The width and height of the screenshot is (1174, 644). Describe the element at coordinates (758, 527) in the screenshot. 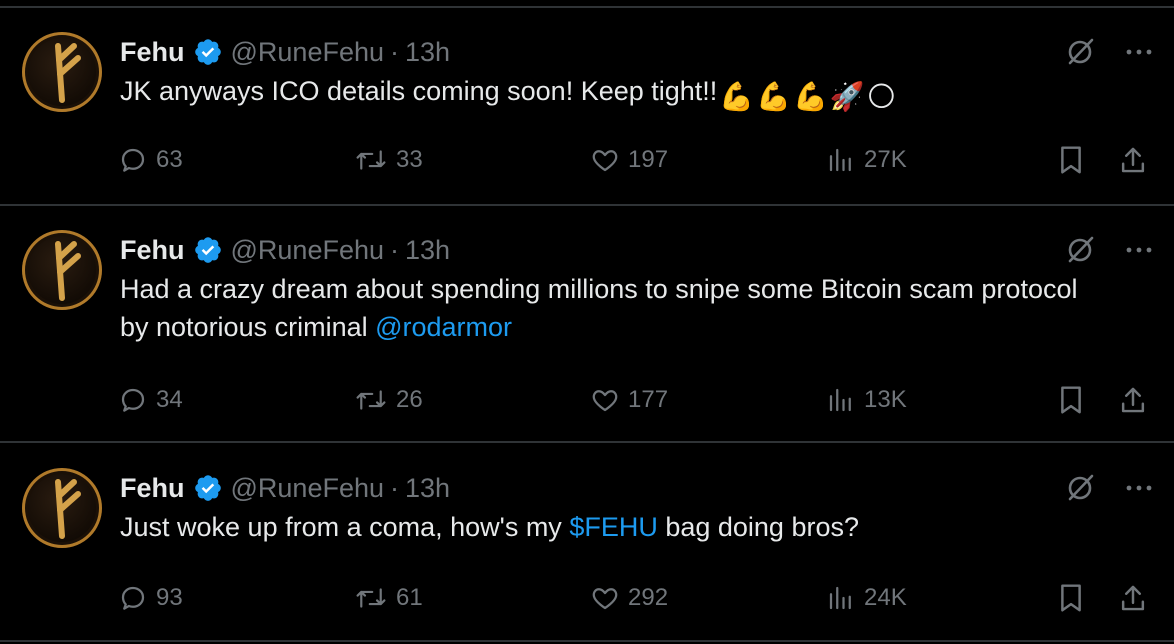

I see `tweet-text-after: bag doing bros?` at that location.